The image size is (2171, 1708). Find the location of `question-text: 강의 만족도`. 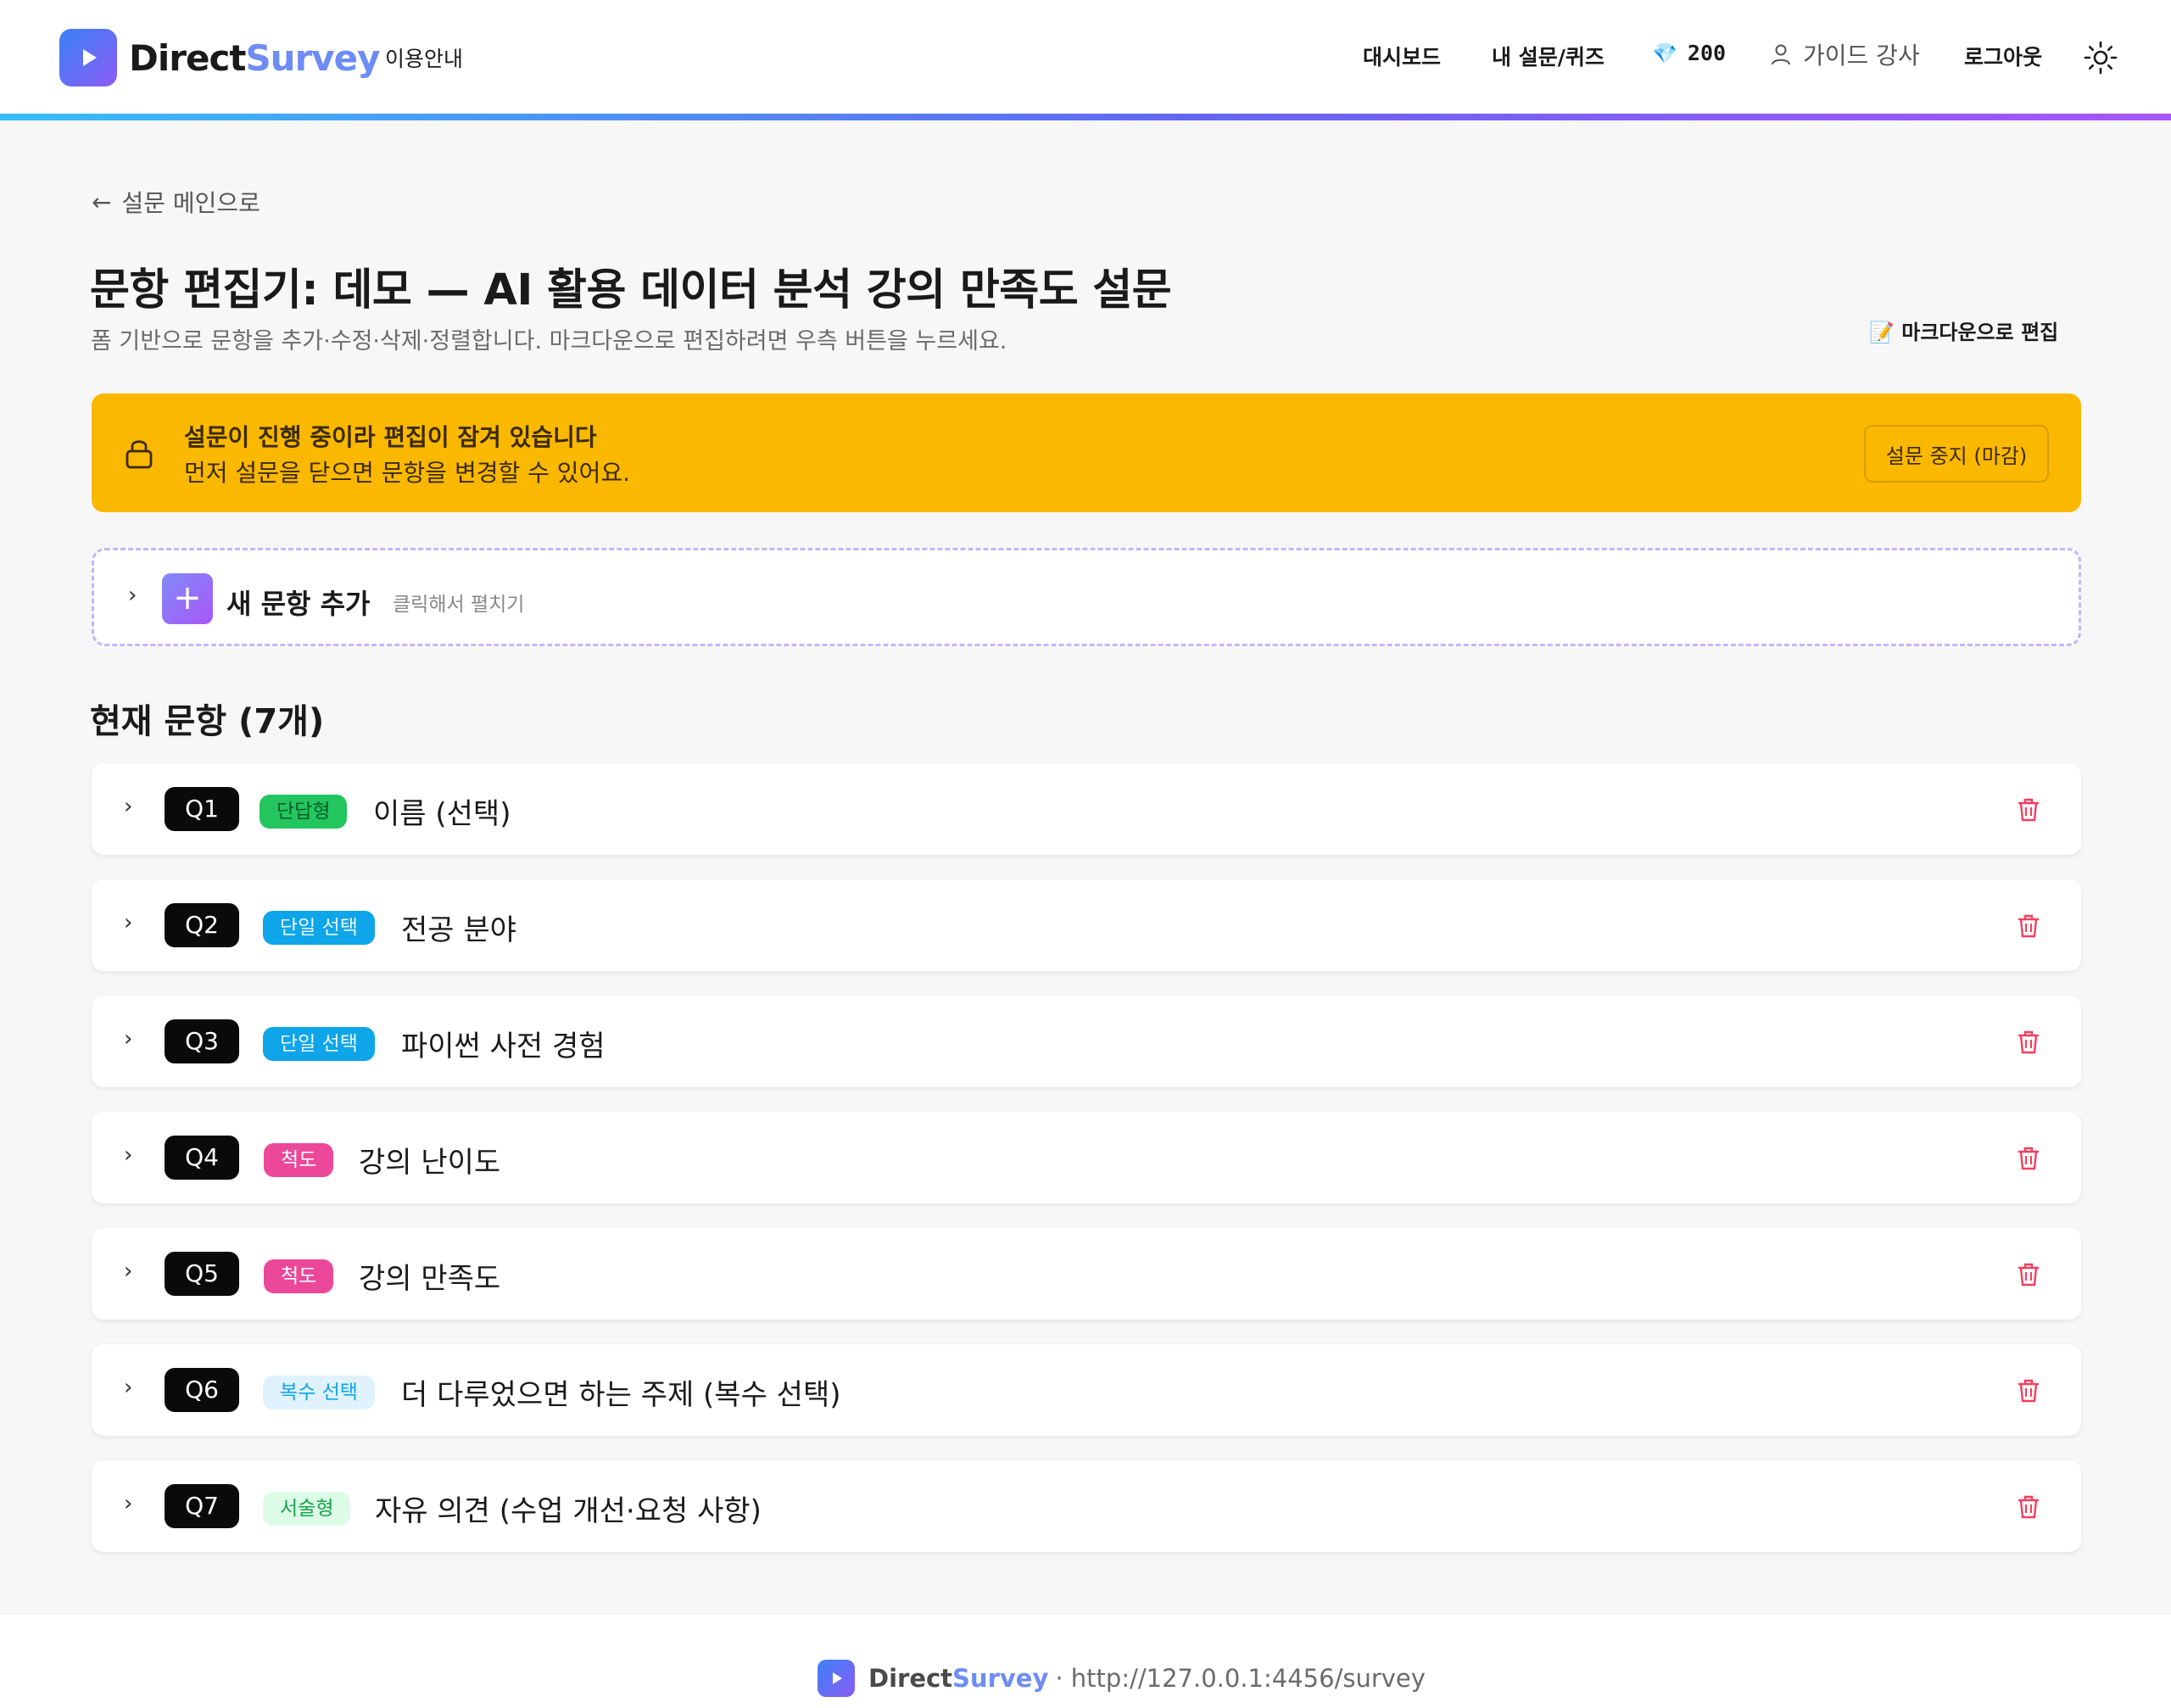

question-text: 강의 만족도 is located at coordinates (430, 1279).